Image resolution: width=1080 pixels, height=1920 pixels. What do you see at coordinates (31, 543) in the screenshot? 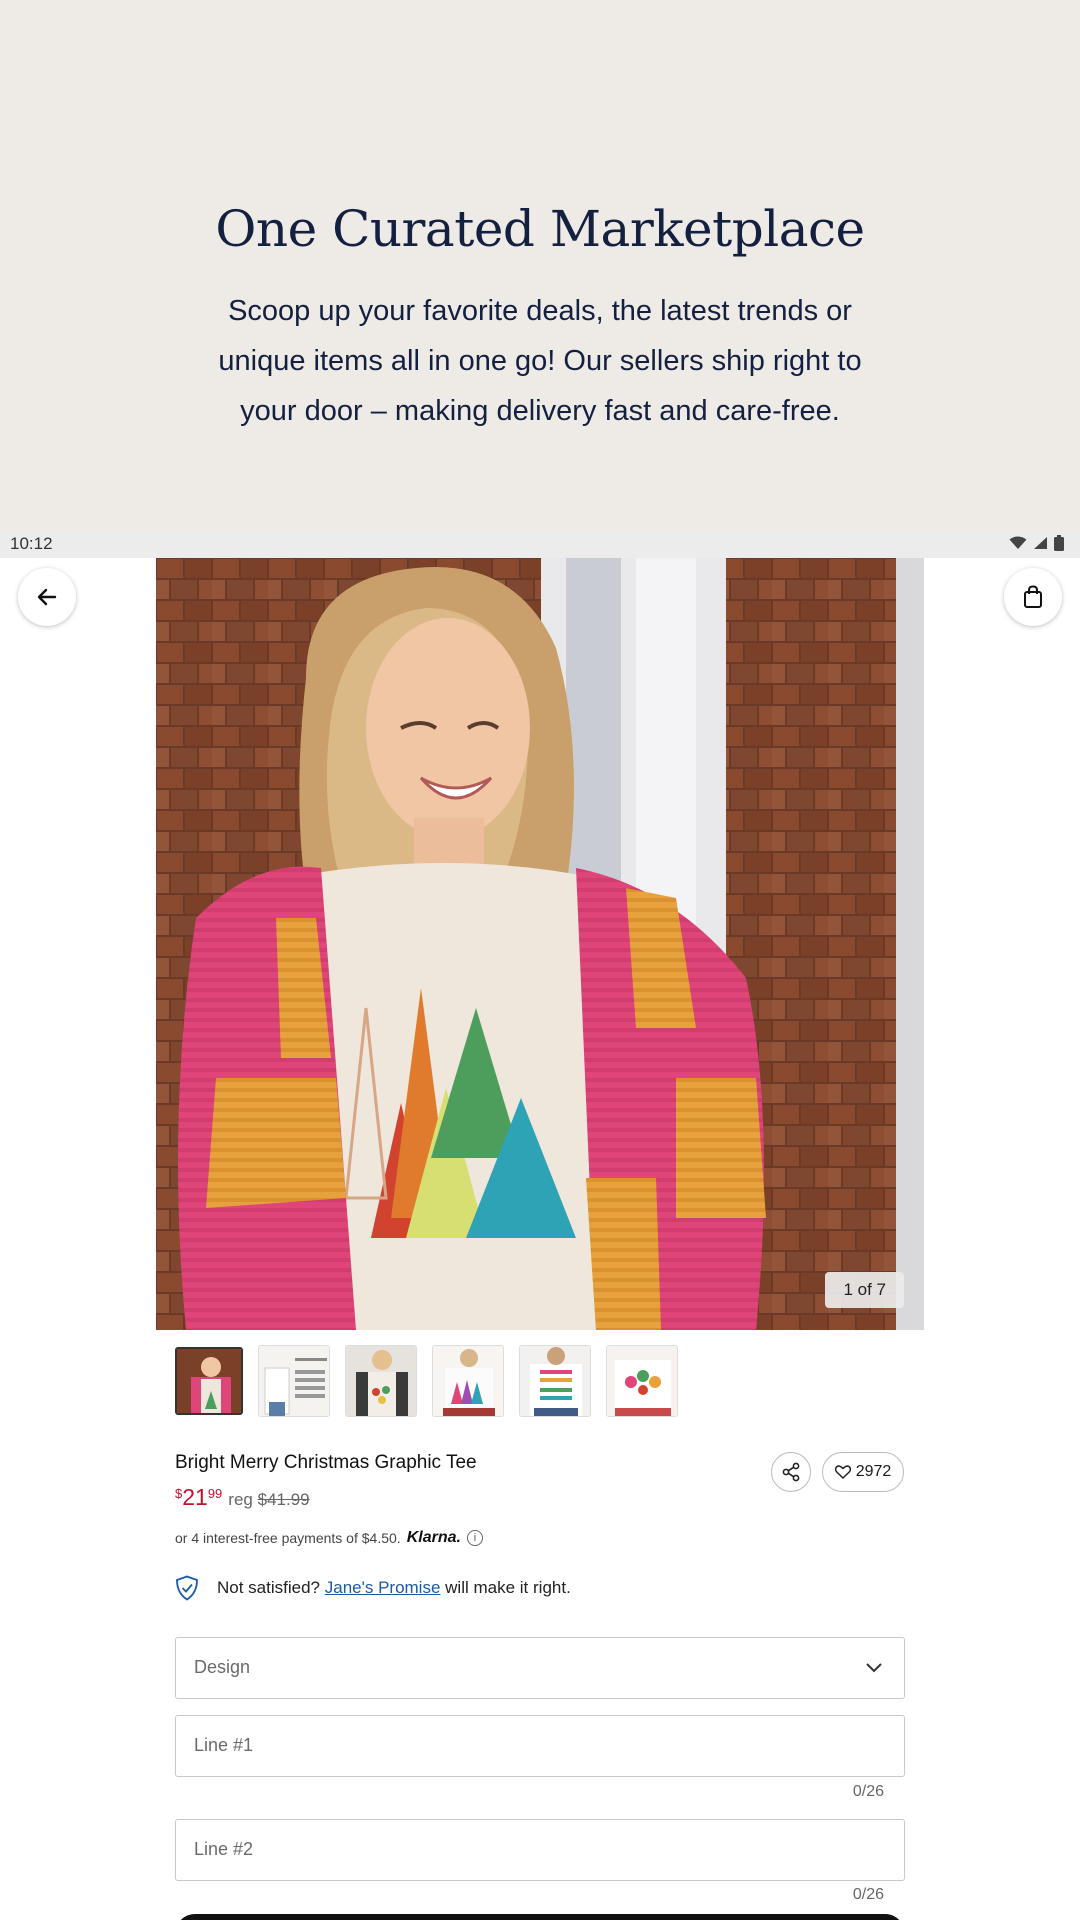
I see `status-time: 10:12` at bounding box center [31, 543].